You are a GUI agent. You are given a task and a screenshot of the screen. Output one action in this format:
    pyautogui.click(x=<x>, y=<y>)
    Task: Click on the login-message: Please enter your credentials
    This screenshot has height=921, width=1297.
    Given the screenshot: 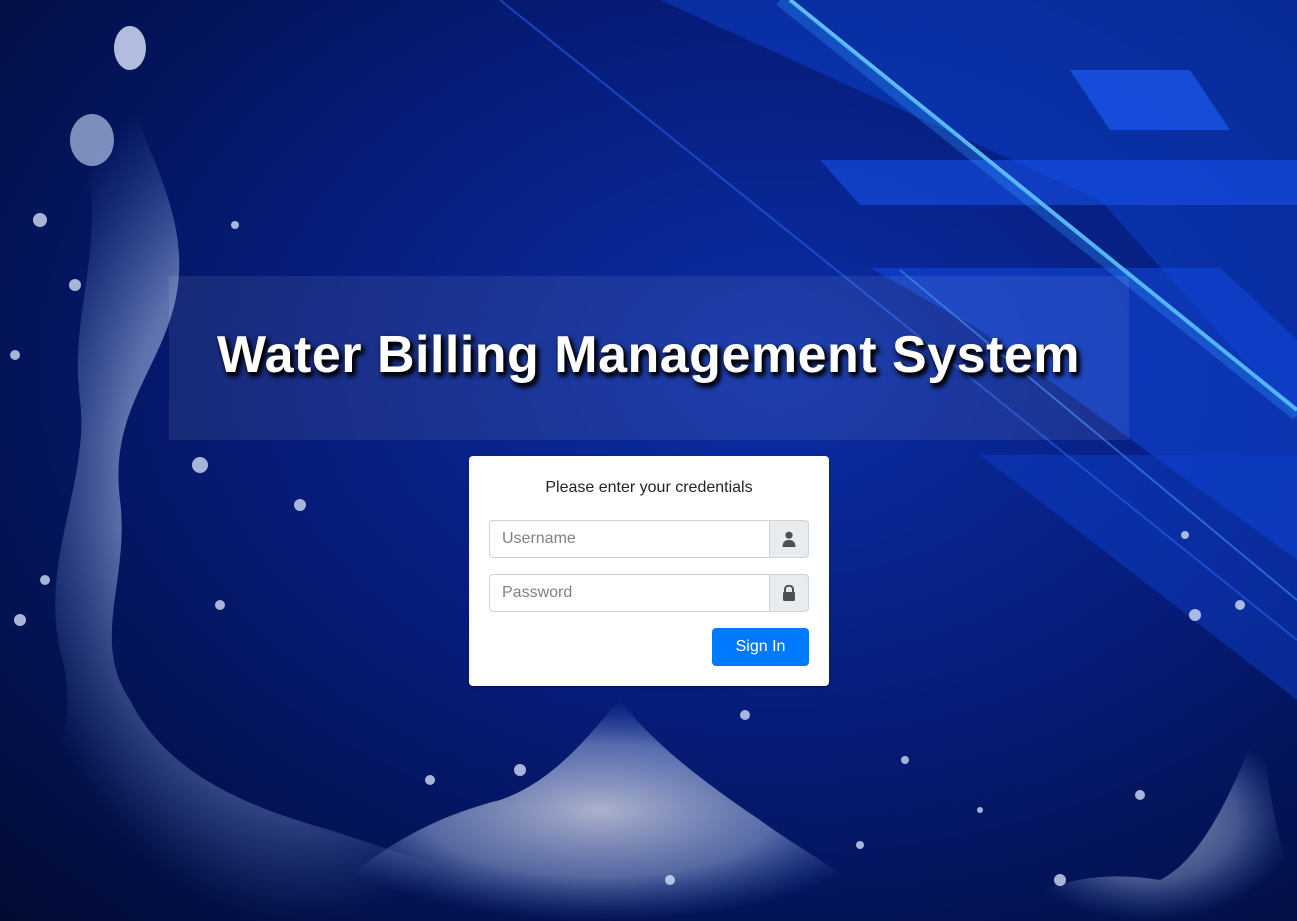 What is the action you would take?
    pyautogui.click(x=649, y=487)
    